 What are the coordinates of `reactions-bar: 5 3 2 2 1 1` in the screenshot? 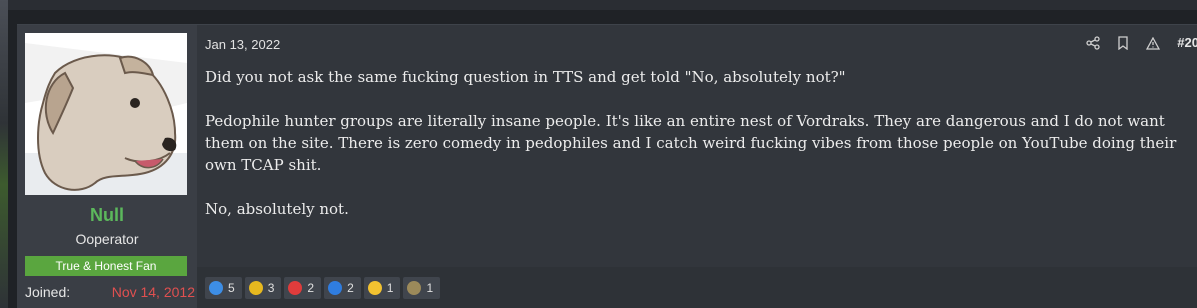 It's located at (697, 287).